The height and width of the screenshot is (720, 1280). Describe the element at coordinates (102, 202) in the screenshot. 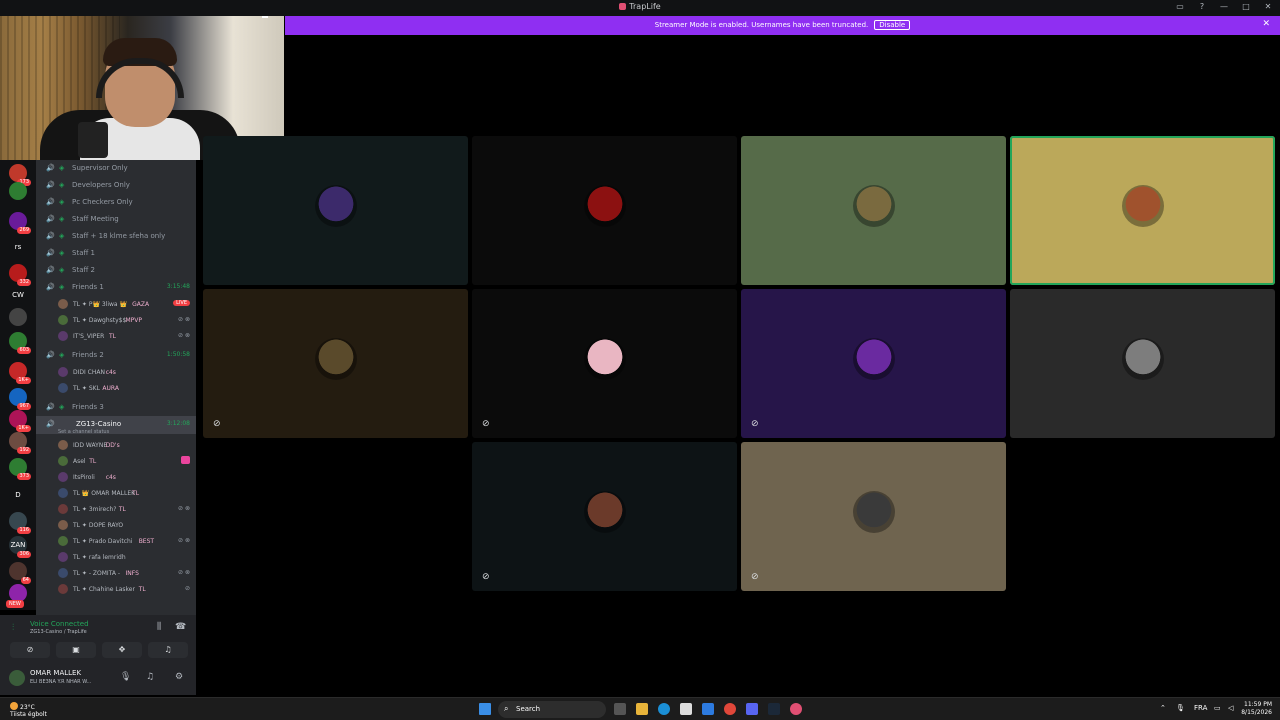

I see `channel-name: Pc Checkers Only` at that location.